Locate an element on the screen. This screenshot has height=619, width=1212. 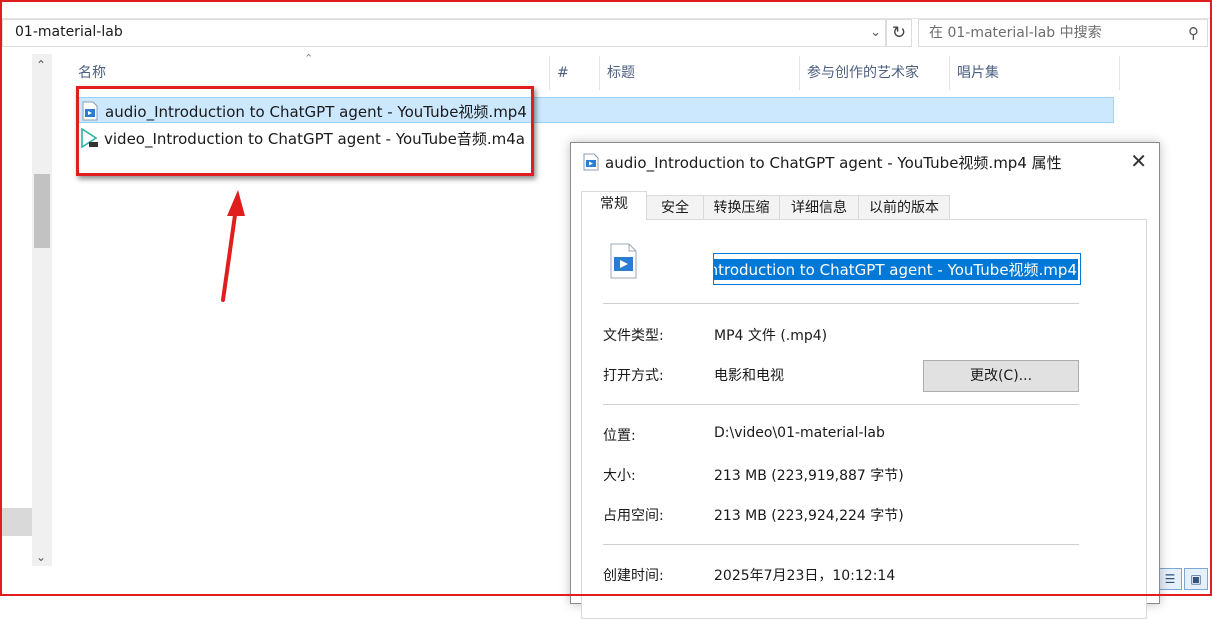
nav-pane-selected-item is located at coordinates (17, 522).